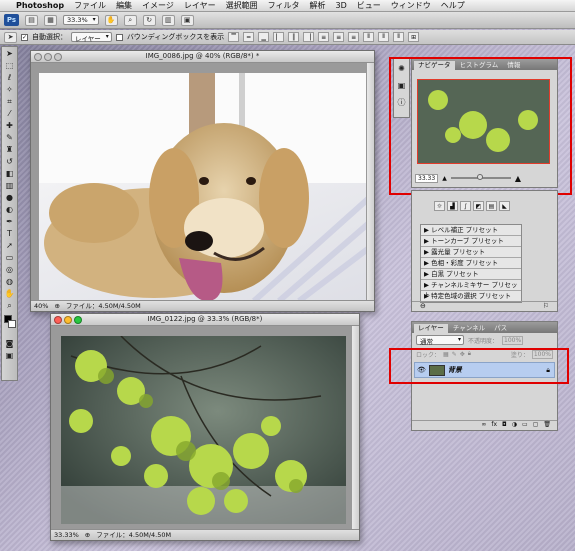 The height and width of the screenshot is (551, 575). Describe the element at coordinates (423, 306) in the screenshot. I see `adjustment-layer-icon: ⊖` at that location.